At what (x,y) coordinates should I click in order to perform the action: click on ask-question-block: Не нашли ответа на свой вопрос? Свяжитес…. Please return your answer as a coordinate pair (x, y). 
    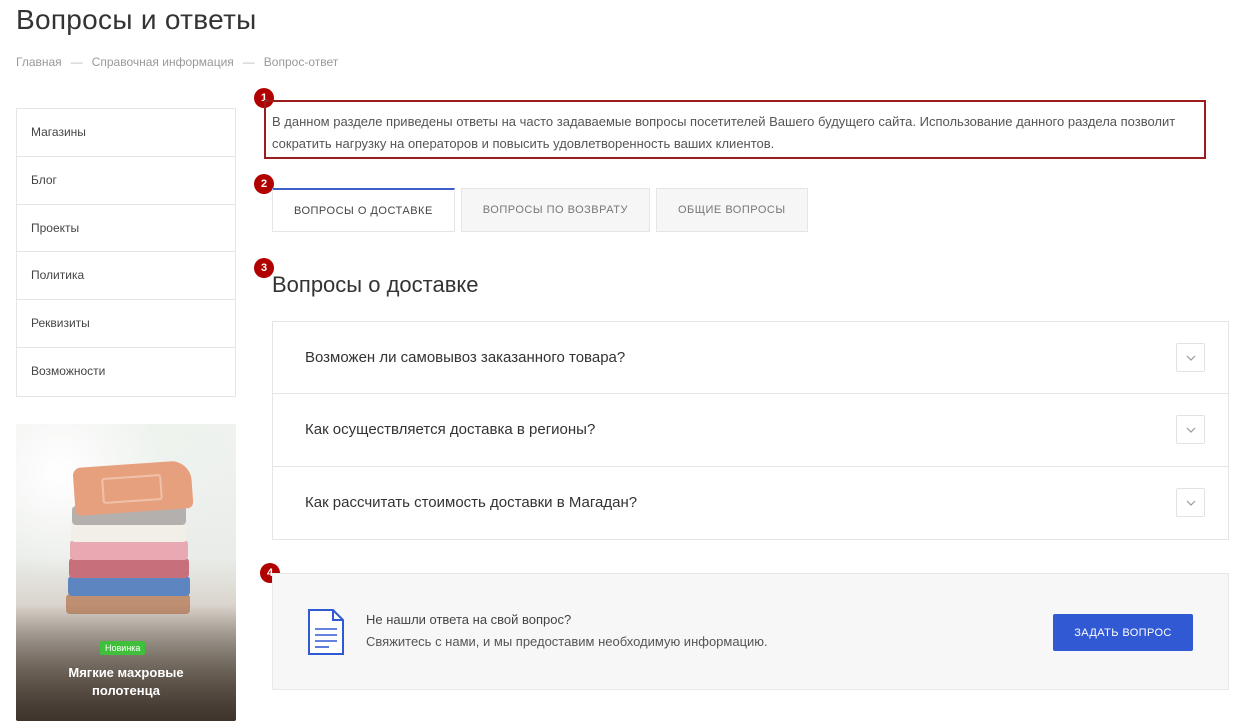
    Looking at the image, I should click on (750, 631).